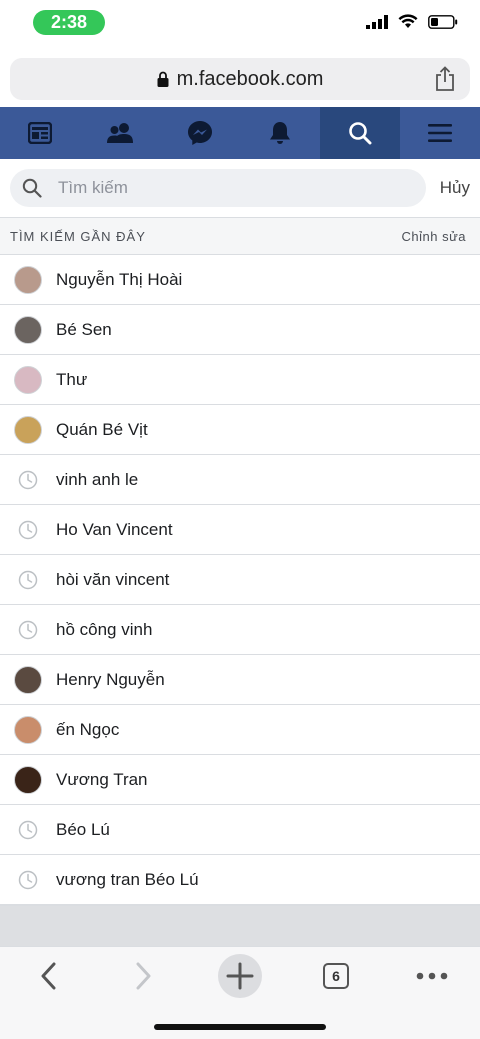 The width and height of the screenshot is (480, 1039). What do you see at coordinates (240, 830) in the screenshot?
I see `recent-search-item: Béo Lú` at bounding box center [240, 830].